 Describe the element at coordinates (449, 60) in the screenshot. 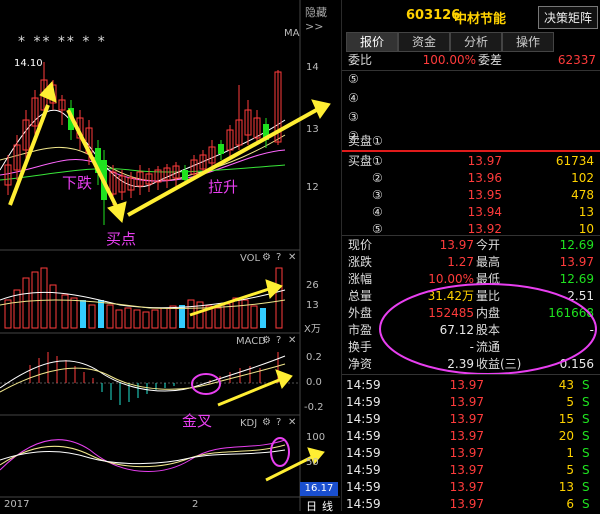

I see `weibi-value: 100.00%` at that location.